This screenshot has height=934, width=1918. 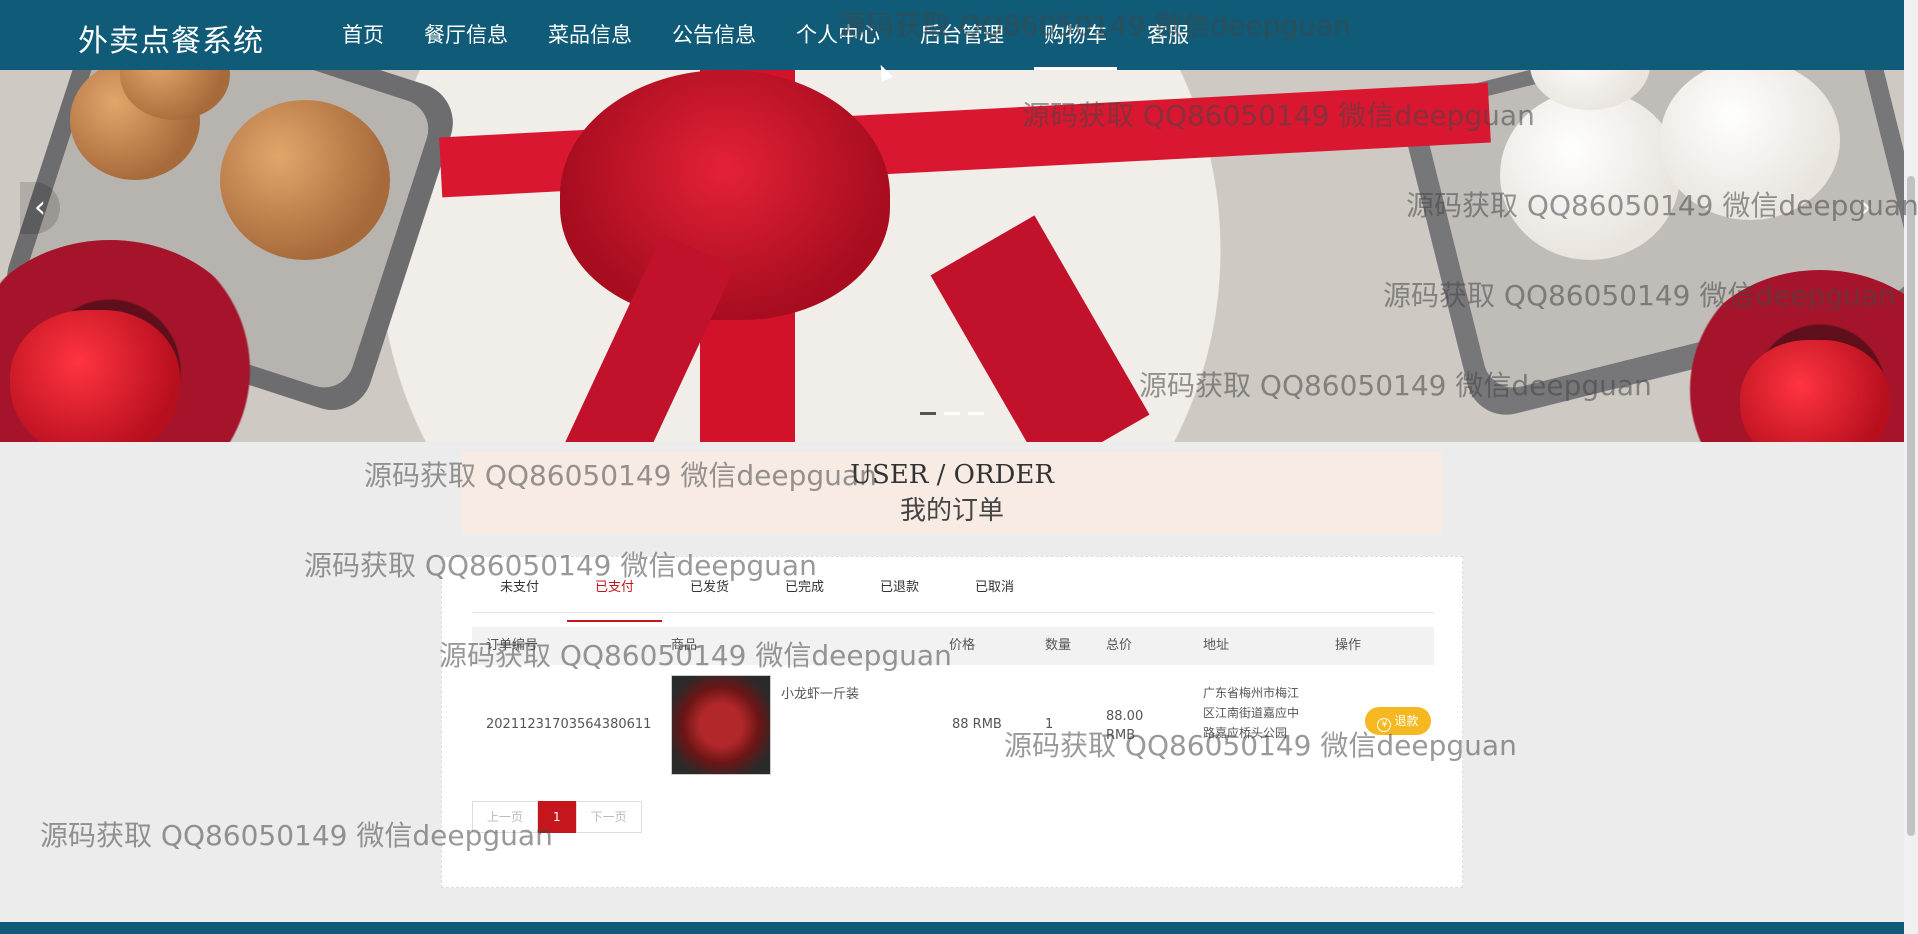 I want to click on product-name: 小龙虾一斤装, so click(x=820, y=692).